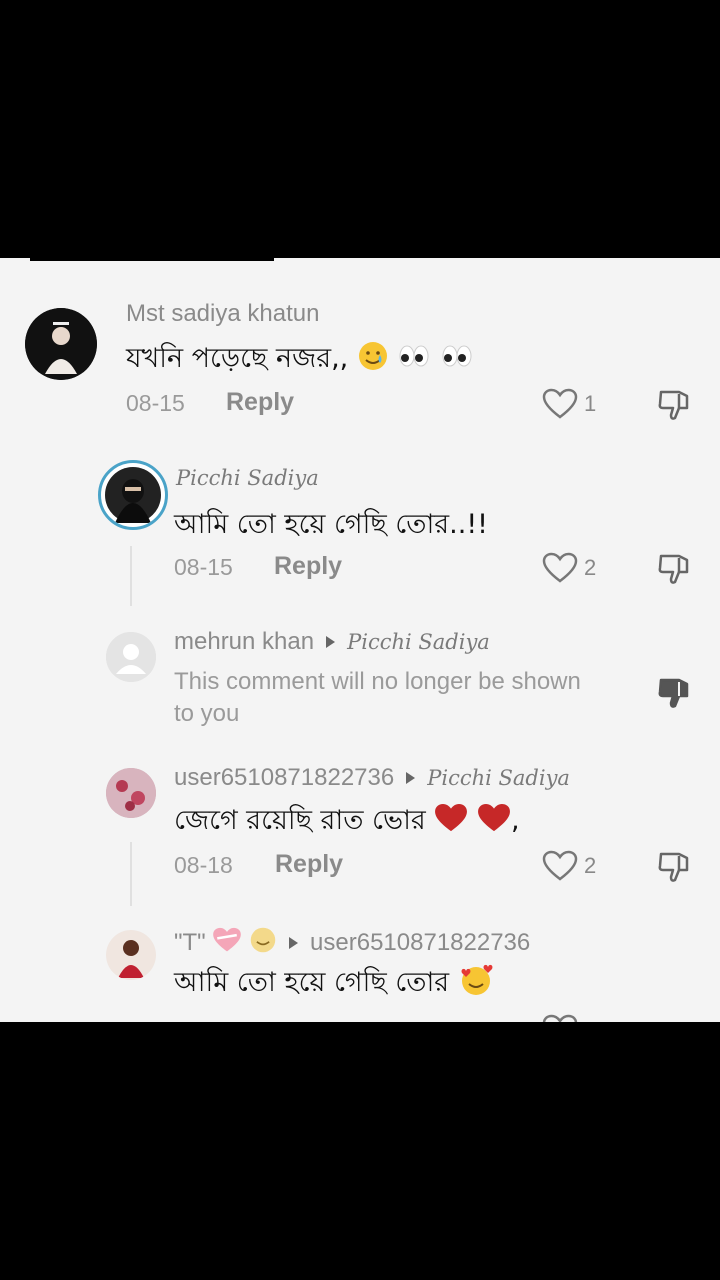 The height and width of the screenshot is (1280, 720). I want to click on comment-username: Picchi Sadiya, so click(247, 478).